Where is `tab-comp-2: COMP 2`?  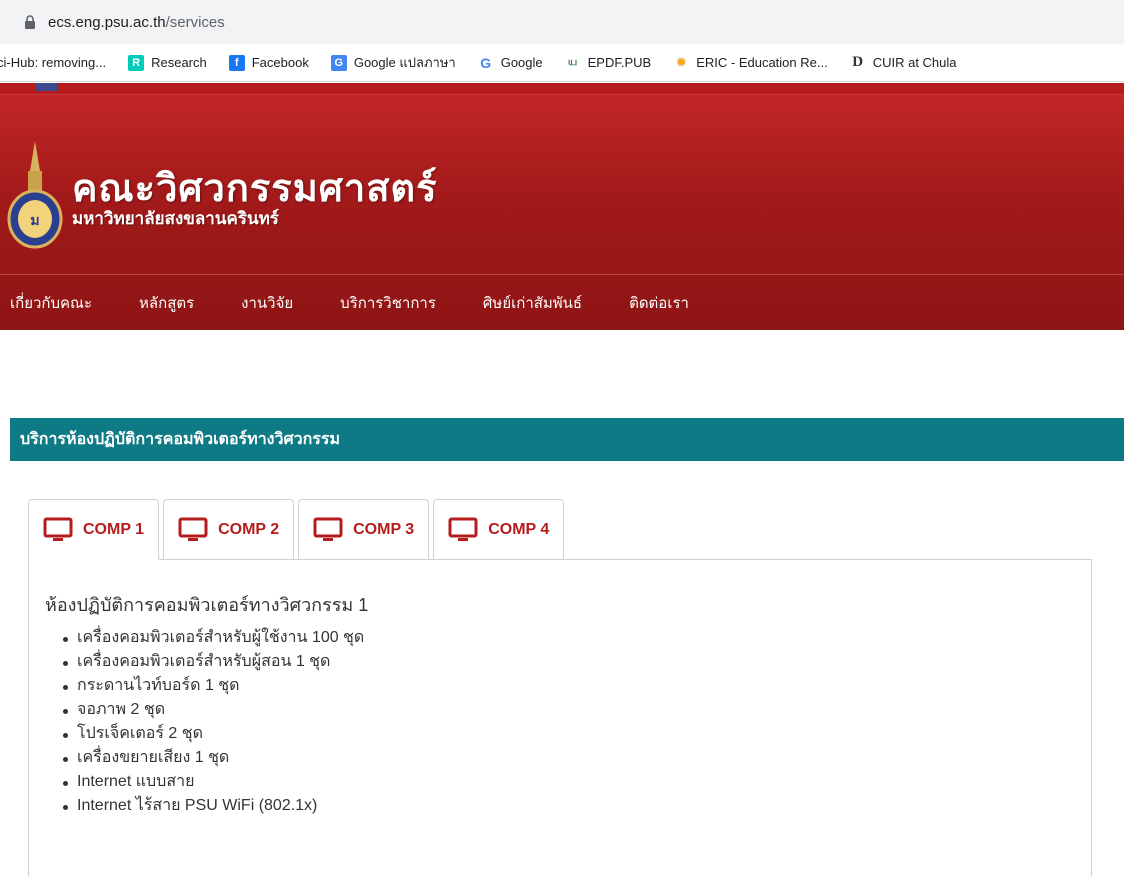 tab-comp-2: COMP 2 is located at coordinates (229, 529).